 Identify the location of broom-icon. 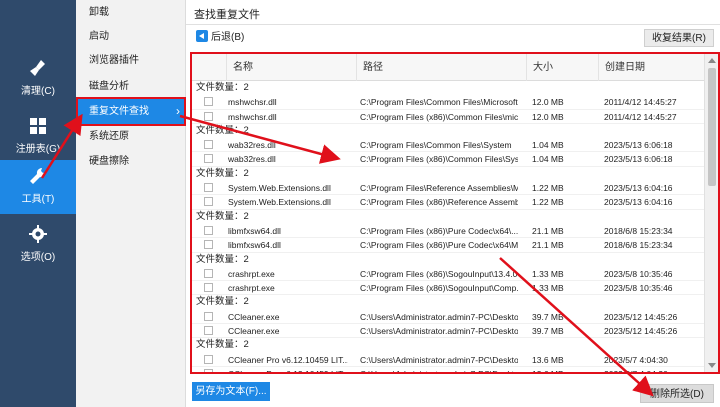
(37, 68).